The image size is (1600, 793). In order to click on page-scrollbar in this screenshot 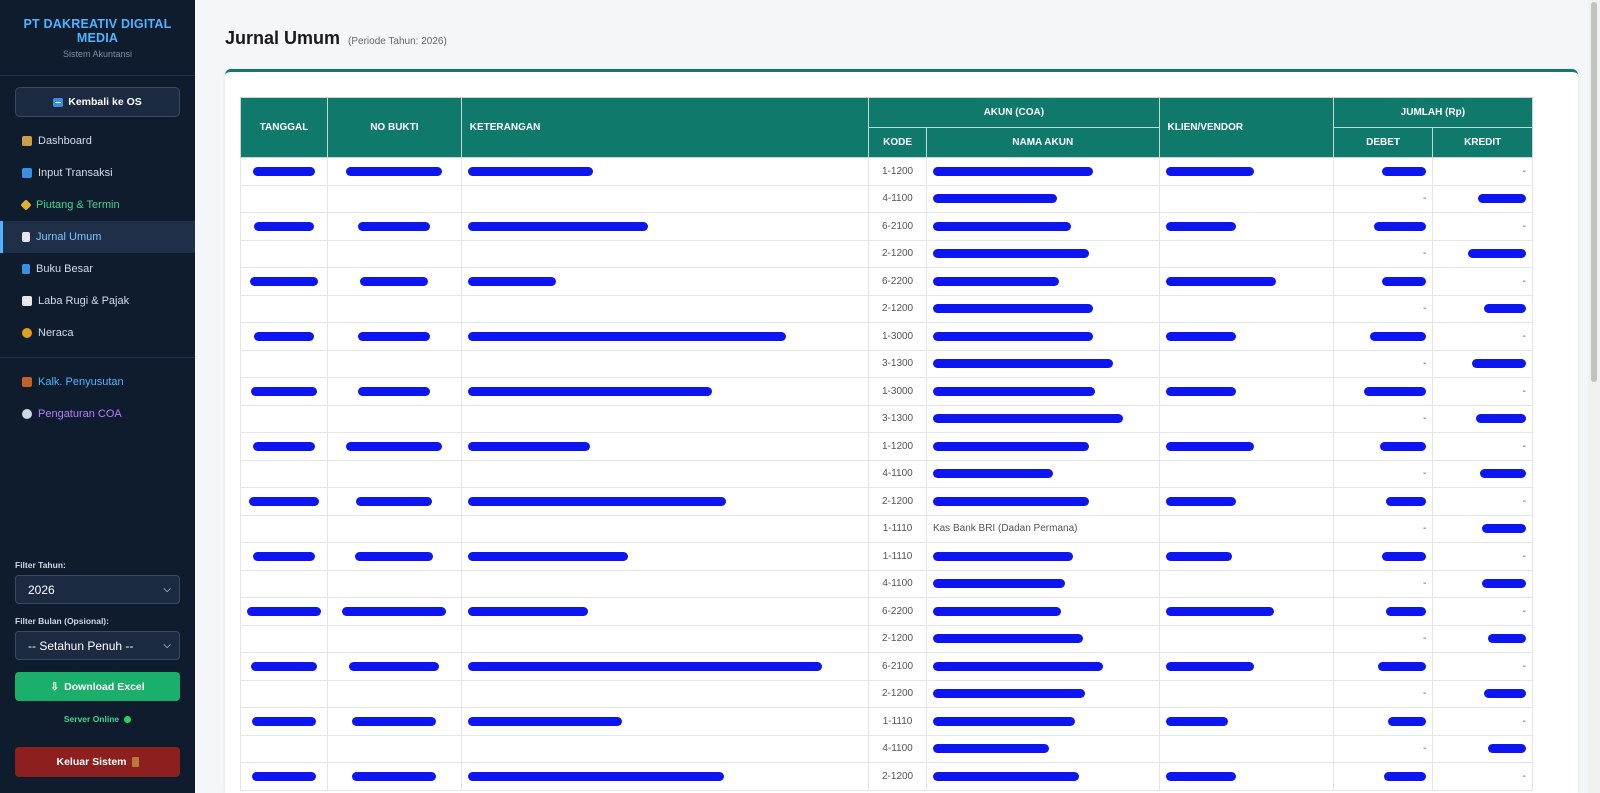, I will do `click(1594, 396)`.